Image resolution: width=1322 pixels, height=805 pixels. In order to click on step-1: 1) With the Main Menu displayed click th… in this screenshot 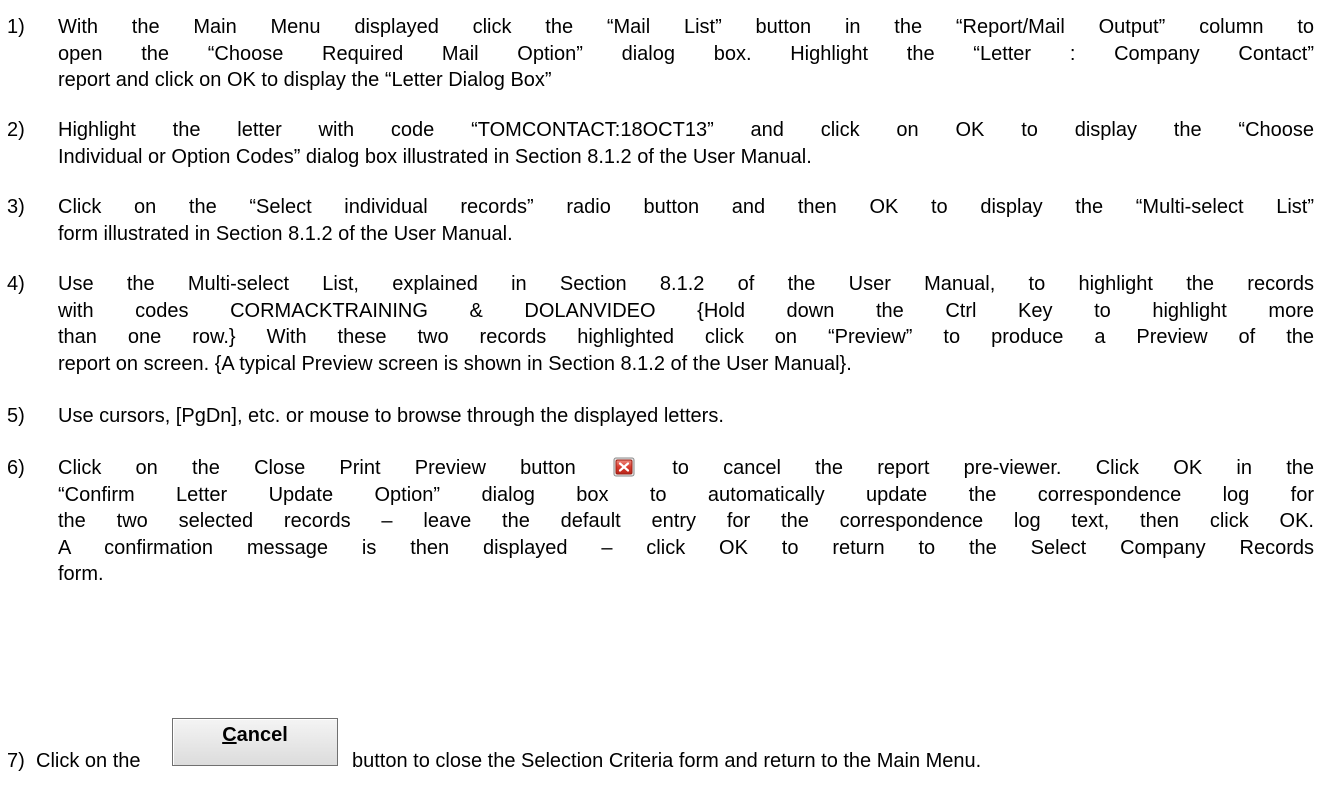, I will do `click(660, 54)`.